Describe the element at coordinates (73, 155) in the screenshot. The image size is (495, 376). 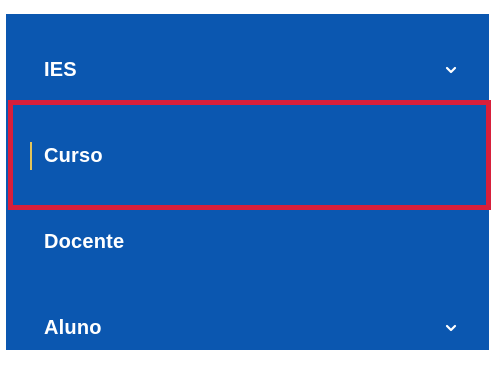
I see `sidebar-item-label: Curso` at that location.